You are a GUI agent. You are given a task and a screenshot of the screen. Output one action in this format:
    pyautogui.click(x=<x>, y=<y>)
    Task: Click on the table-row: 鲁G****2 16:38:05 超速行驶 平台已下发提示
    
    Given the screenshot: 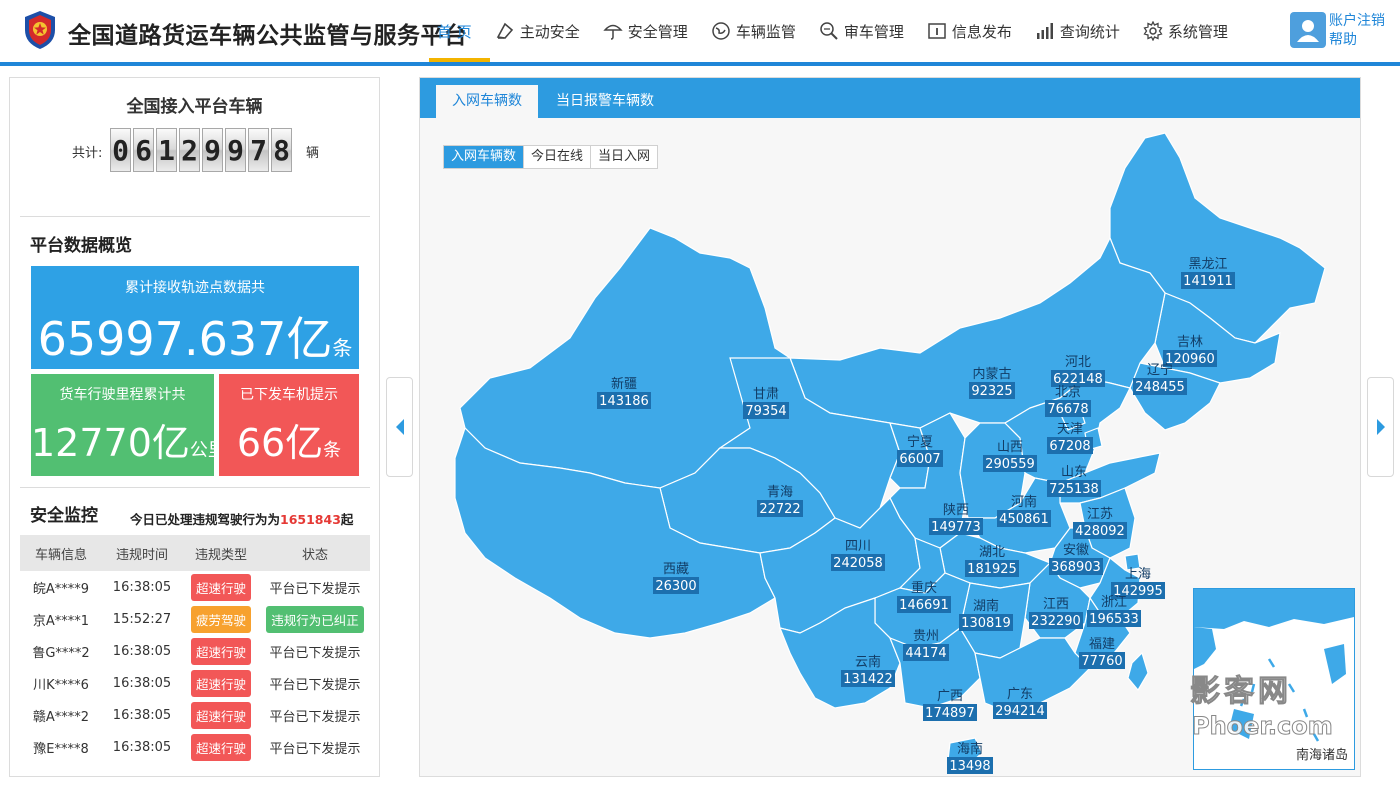 What is the action you would take?
    pyautogui.click(x=195, y=651)
    